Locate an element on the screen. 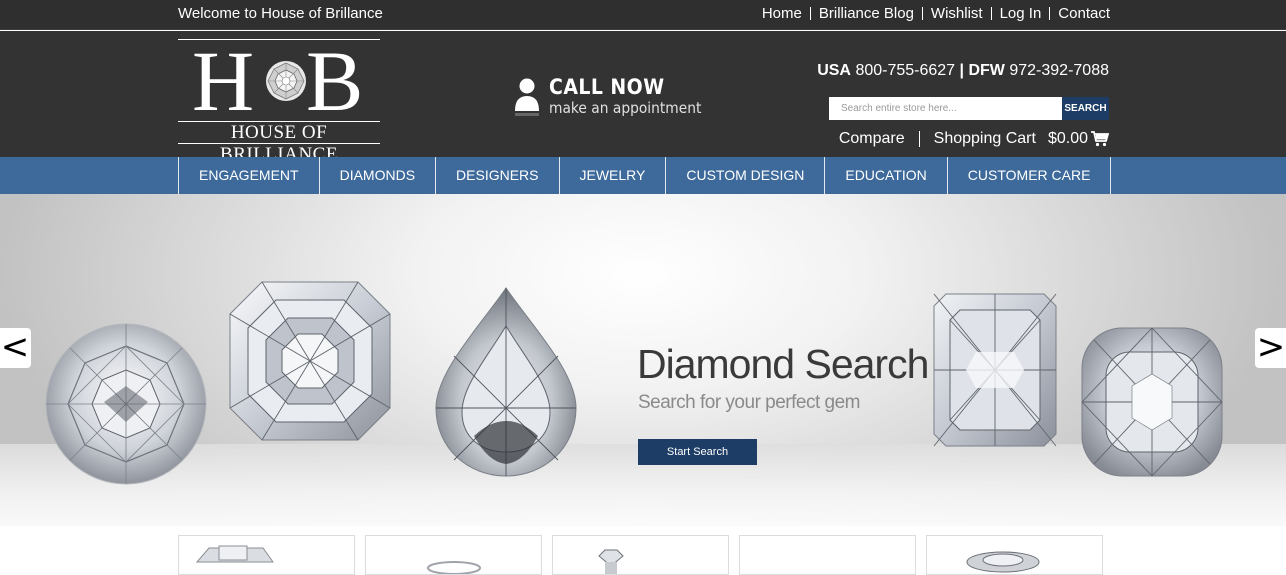  cart-divider is located at coordinates (919, 139).